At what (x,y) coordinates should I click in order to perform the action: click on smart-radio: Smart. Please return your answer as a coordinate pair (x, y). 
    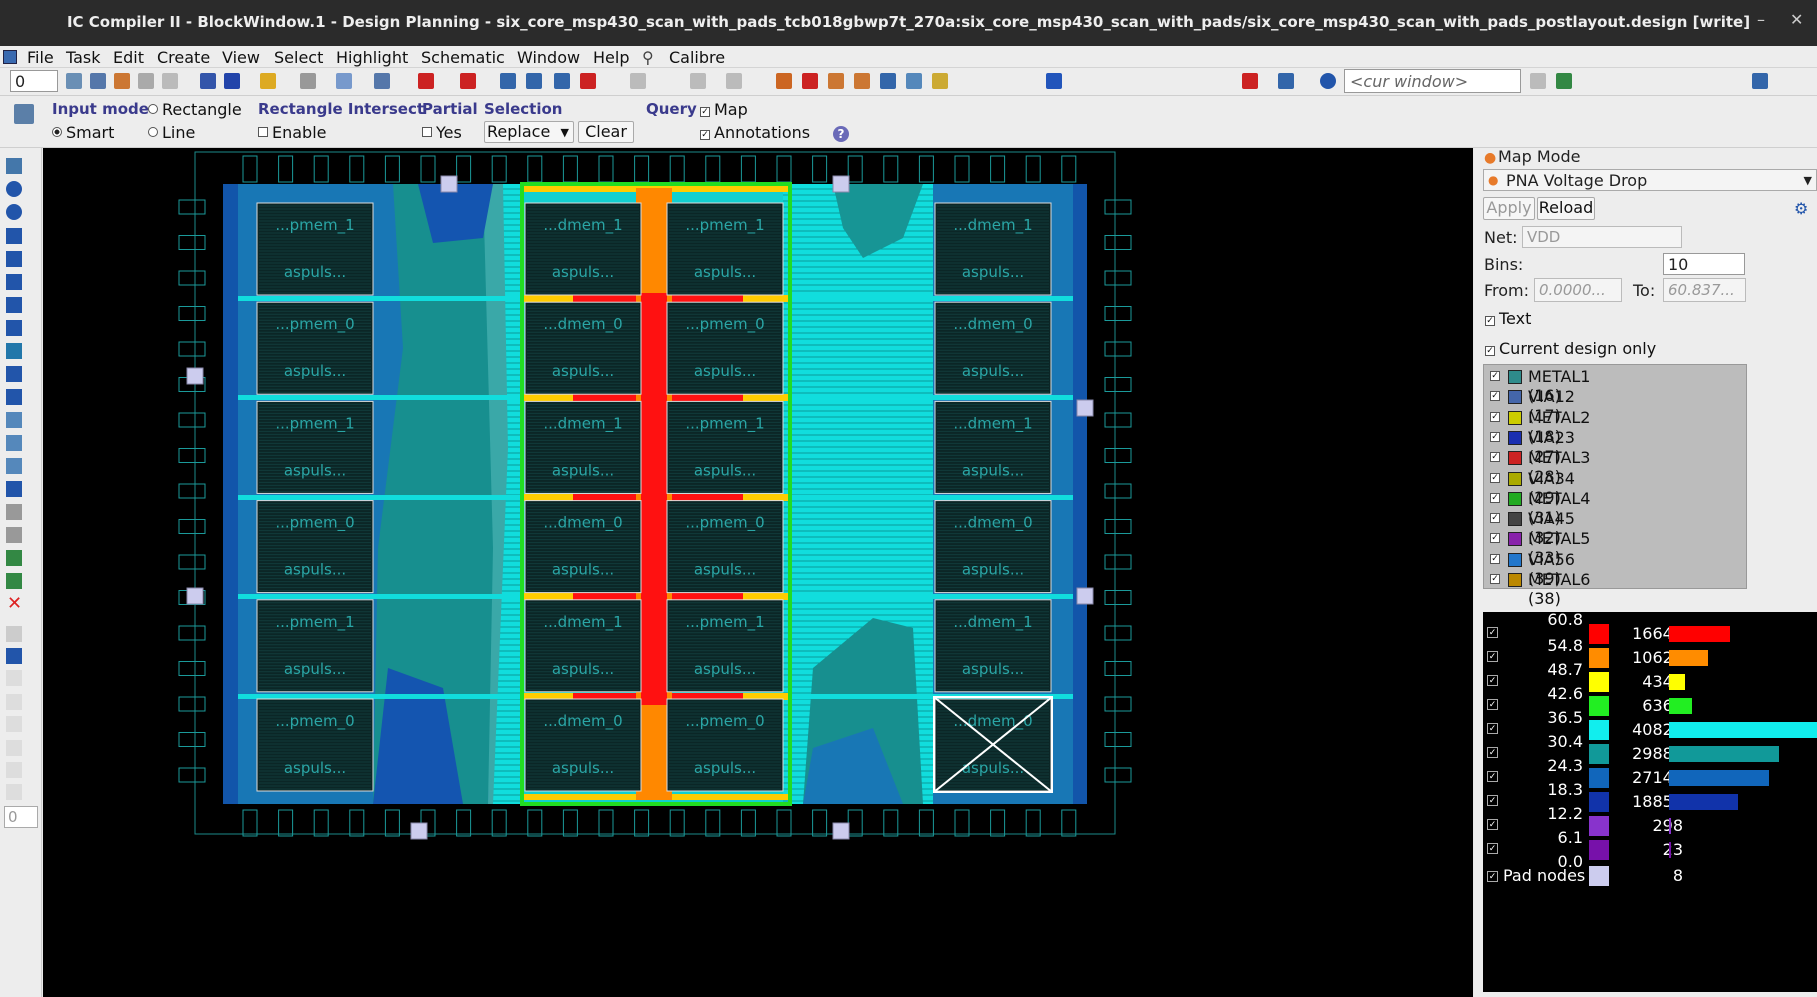
    Looking at the image, I should click on (83, 132).